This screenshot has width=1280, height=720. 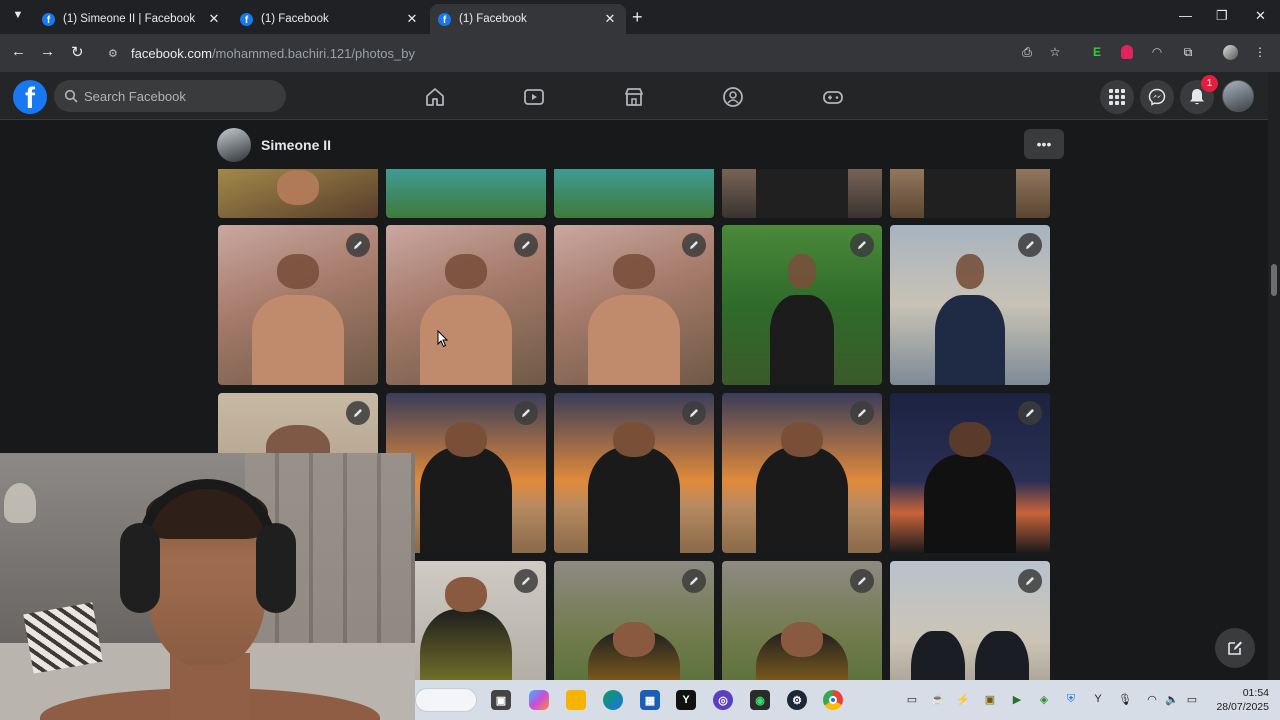 What do you see at coordinates (1260, 52) in the screenshot?
I see `chrome-menu-icon: ⋮` at bounding box center [1260, 52].